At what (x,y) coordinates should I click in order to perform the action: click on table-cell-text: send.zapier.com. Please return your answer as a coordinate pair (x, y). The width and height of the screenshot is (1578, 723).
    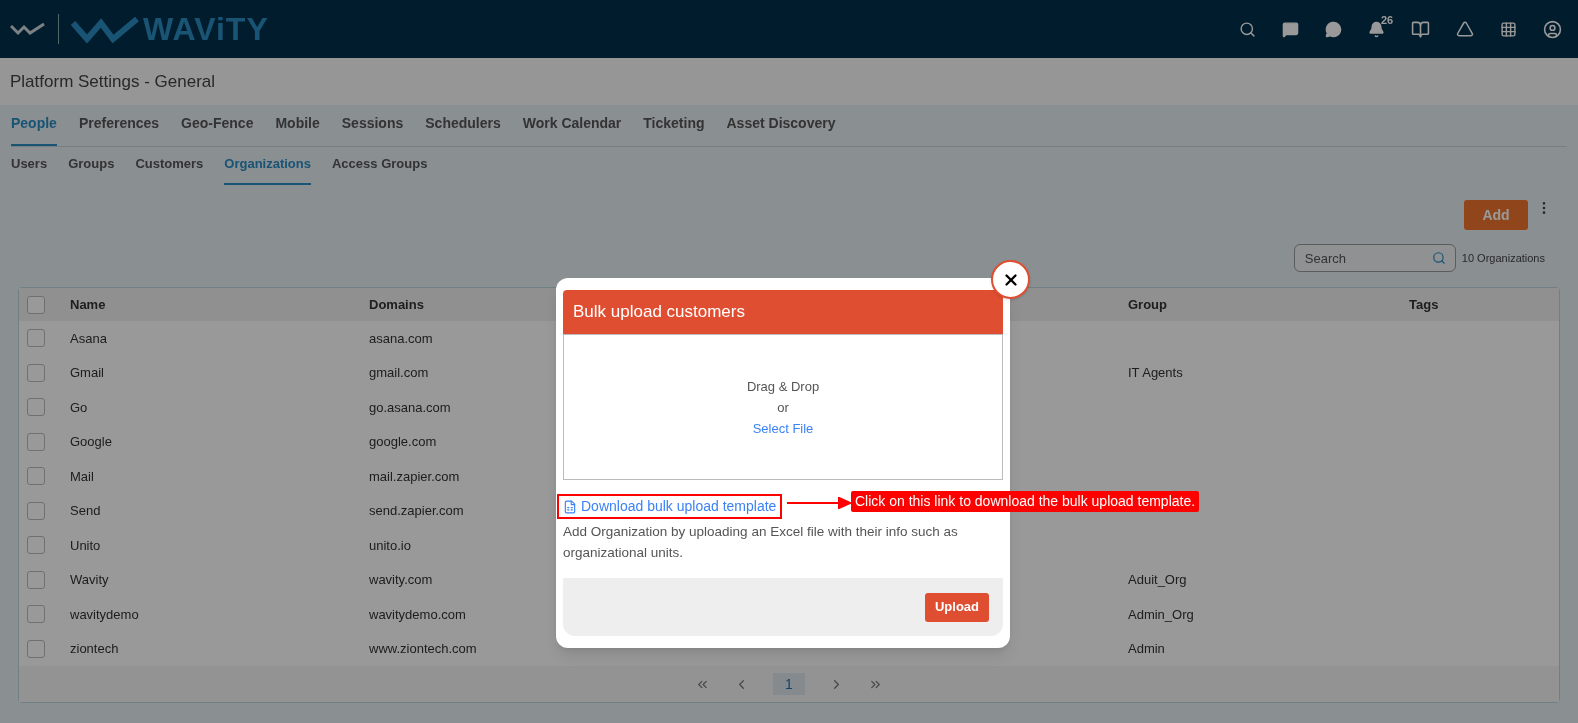
    Looking at the image, I should click on (416, 511).